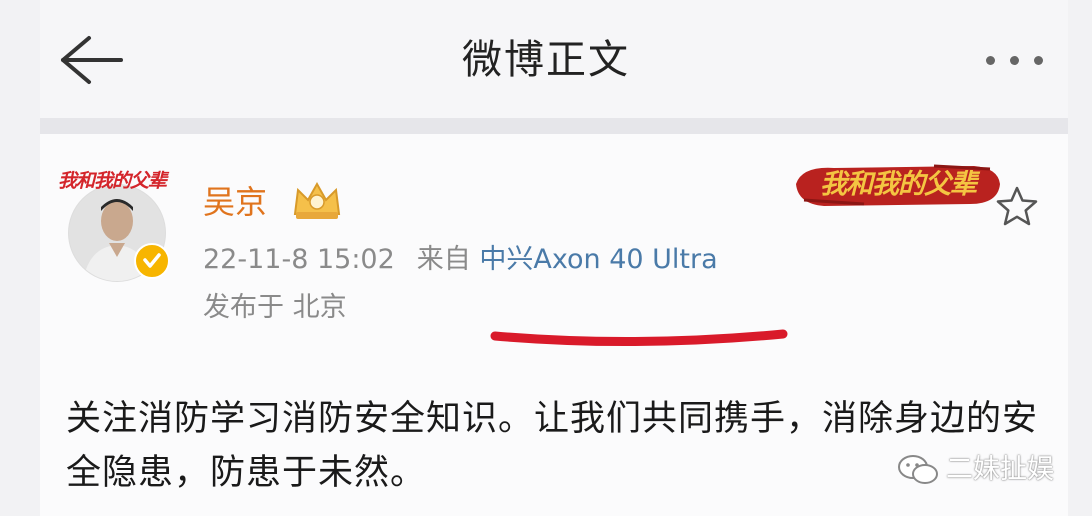 This screenshot has height=516, width=1092. What do you see at coordinates (1015, 60) in the screenshot?
I see `more-button` at bounding box center [1015, 60].